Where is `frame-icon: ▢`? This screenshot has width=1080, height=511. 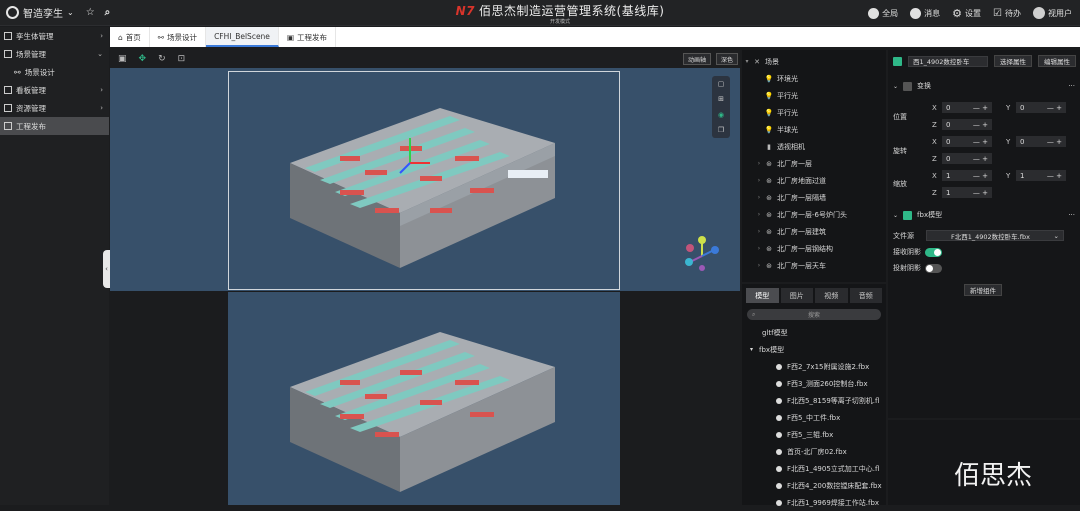
frame-icon: ▢ is located at coordinates (721, 84).